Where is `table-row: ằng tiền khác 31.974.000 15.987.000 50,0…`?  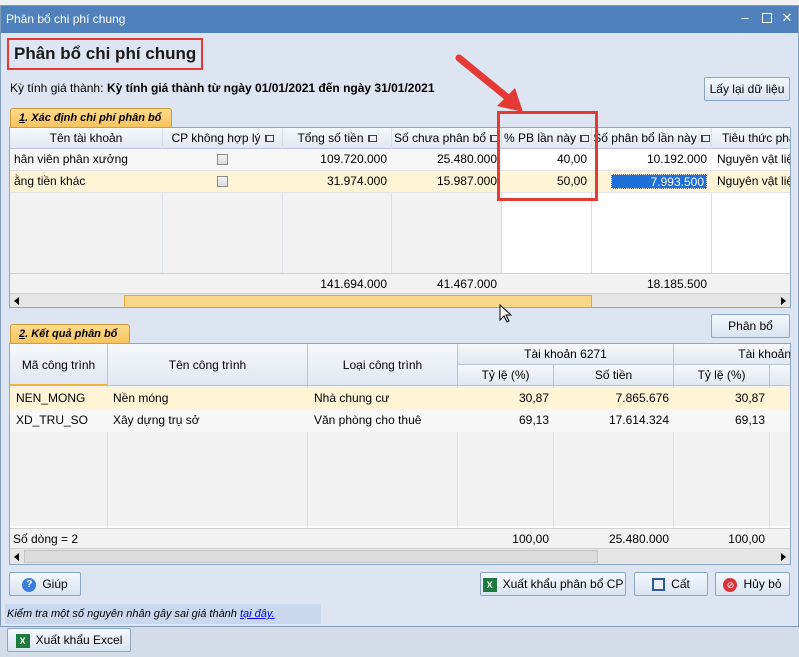 table-row: ằng tiền khác 31.974.000 15.987.000 50,0… is located at coordinates (400, 182).